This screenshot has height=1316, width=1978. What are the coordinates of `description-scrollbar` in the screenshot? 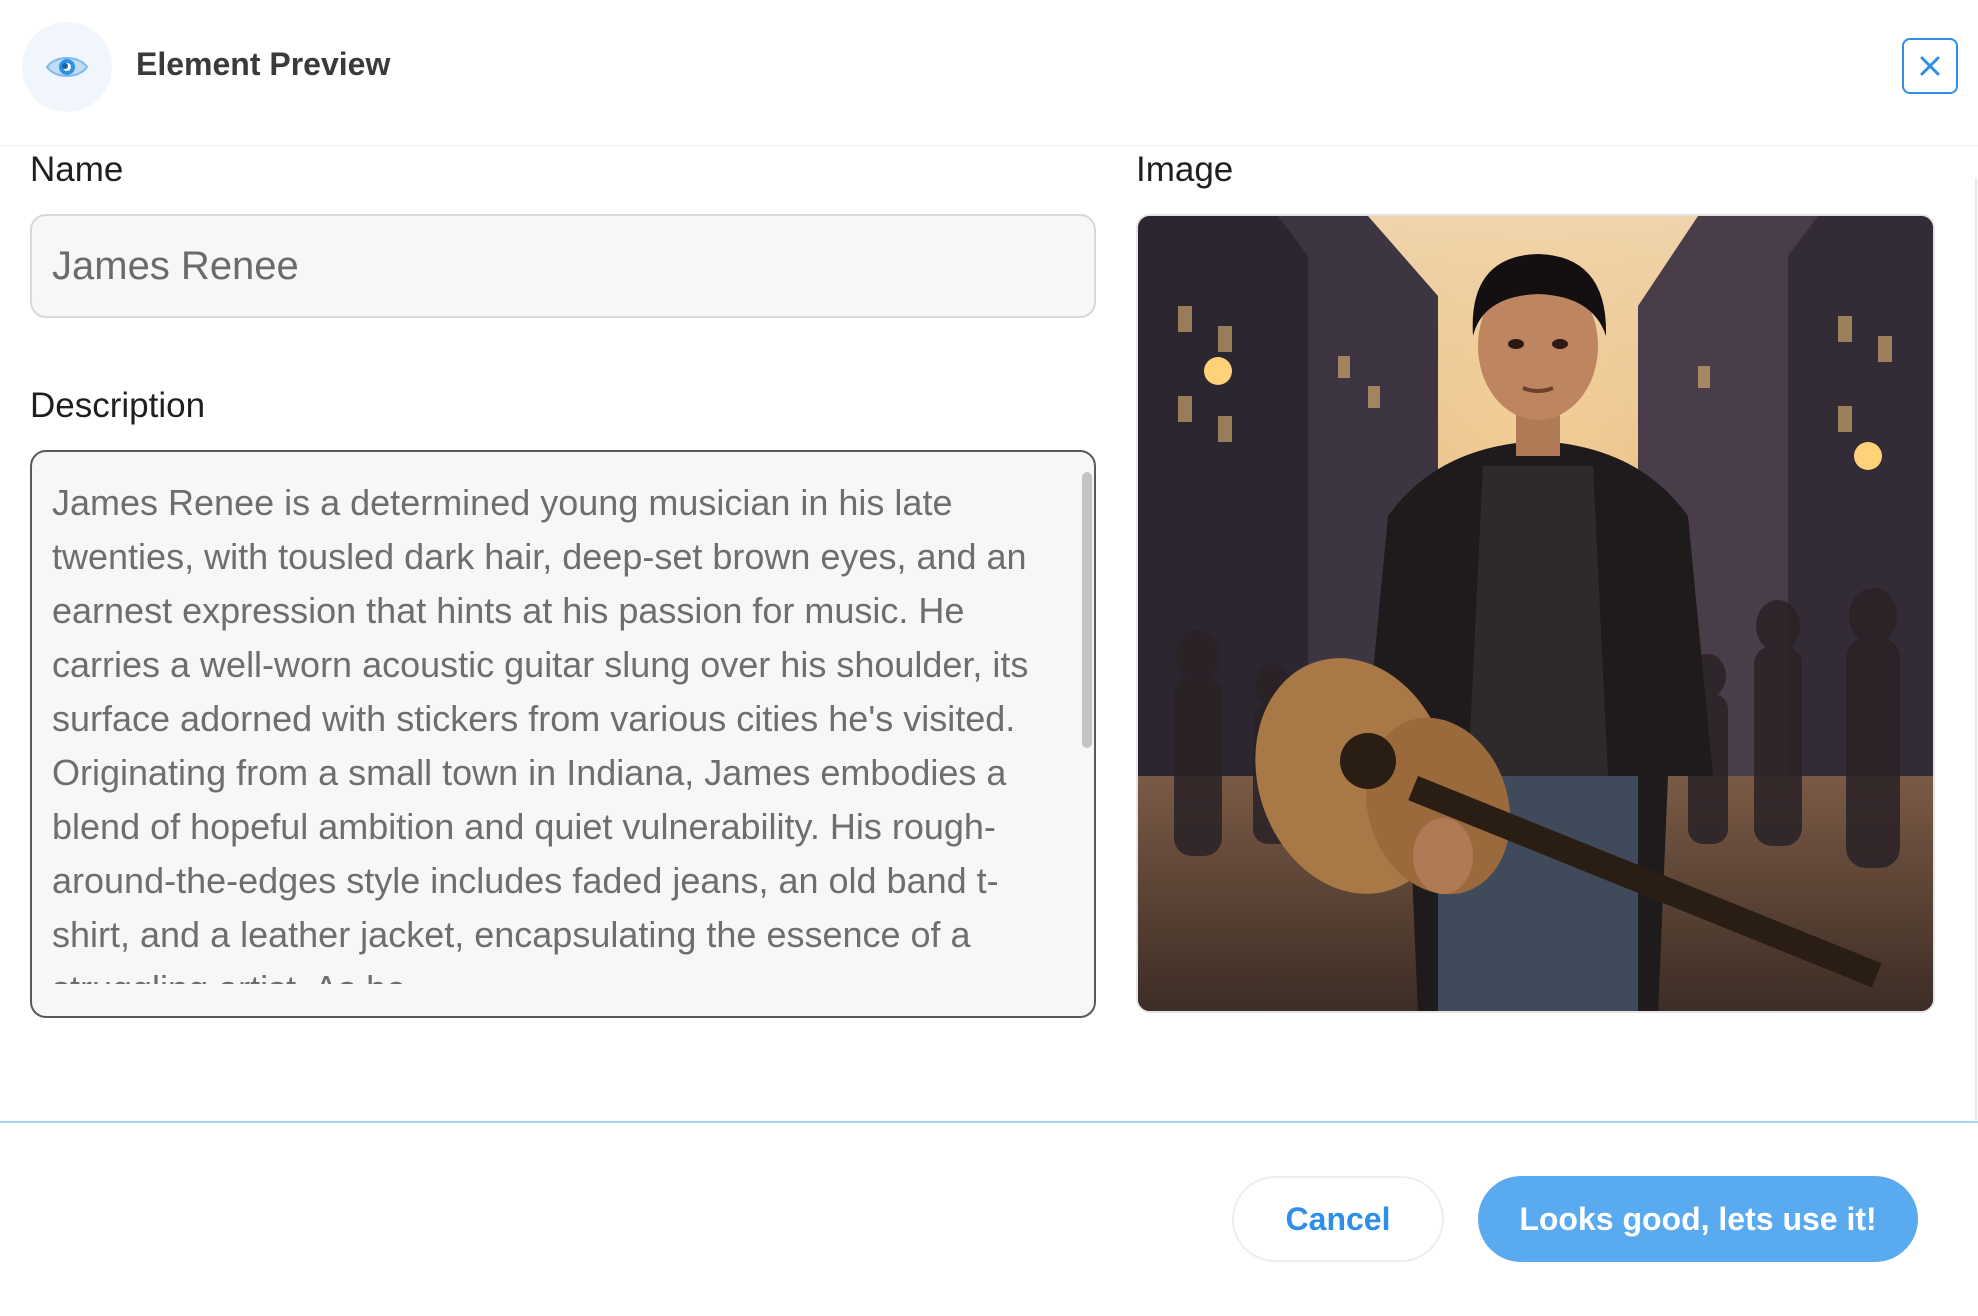 It's located at (1087, 610).